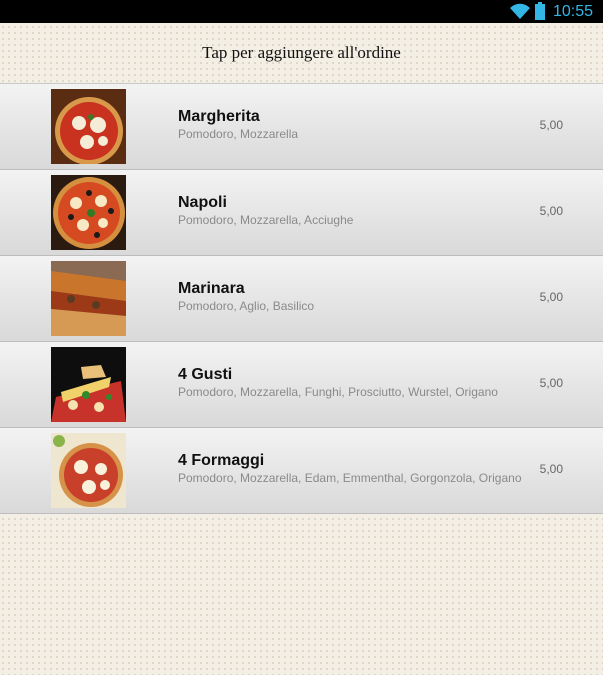  Describe the element at coordinates (540, 11) in the screenshot. I see `battery-icon` at that location.